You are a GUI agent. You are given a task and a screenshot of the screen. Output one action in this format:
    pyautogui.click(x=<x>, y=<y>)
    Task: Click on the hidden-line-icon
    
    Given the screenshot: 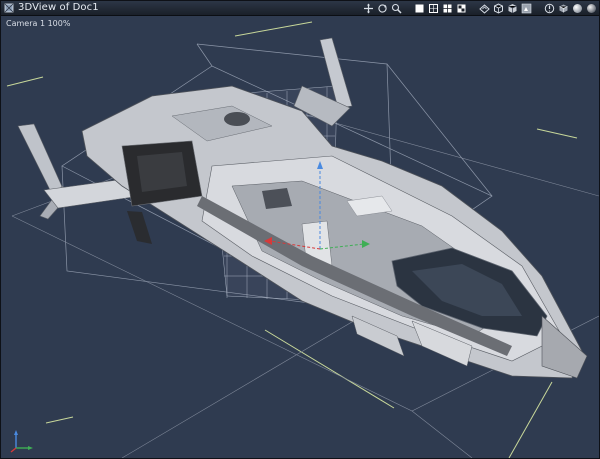 What is the action you would take?
    pyautogui.click(x=447, y=8)
    